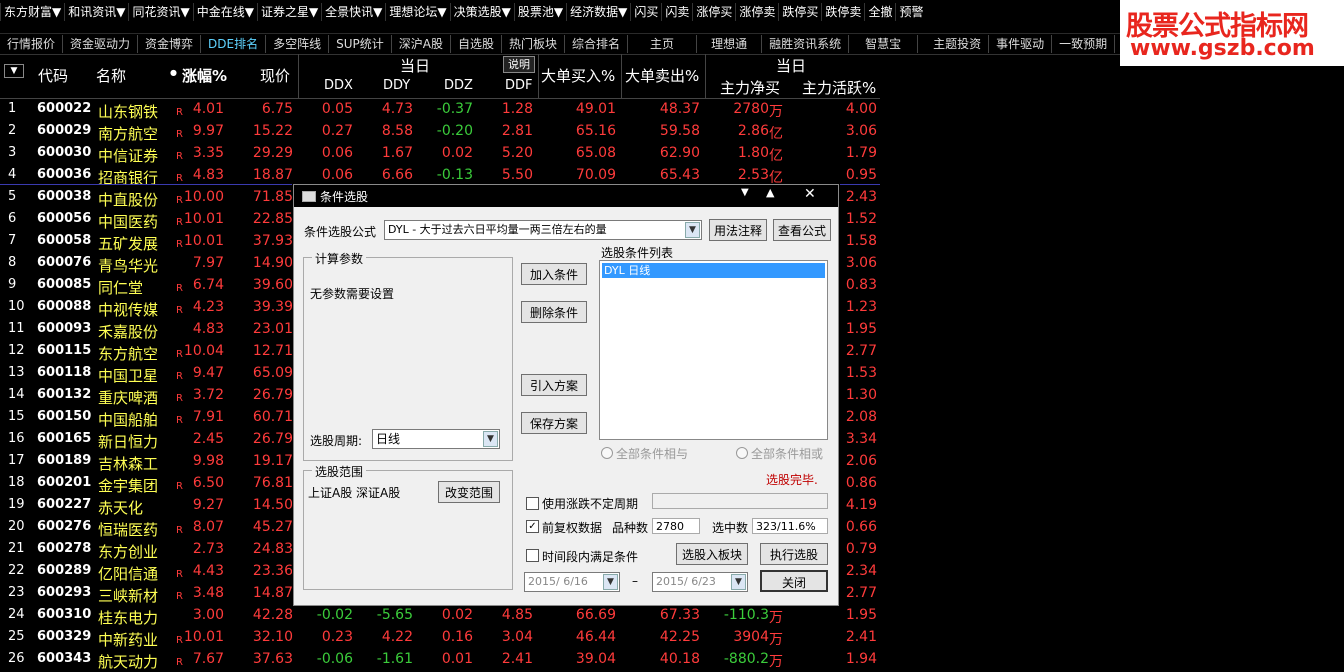  What do you see at coordinates (179, 244) in the screenshot?
I see `rights-flag: R` at bounding box center [179, 244].